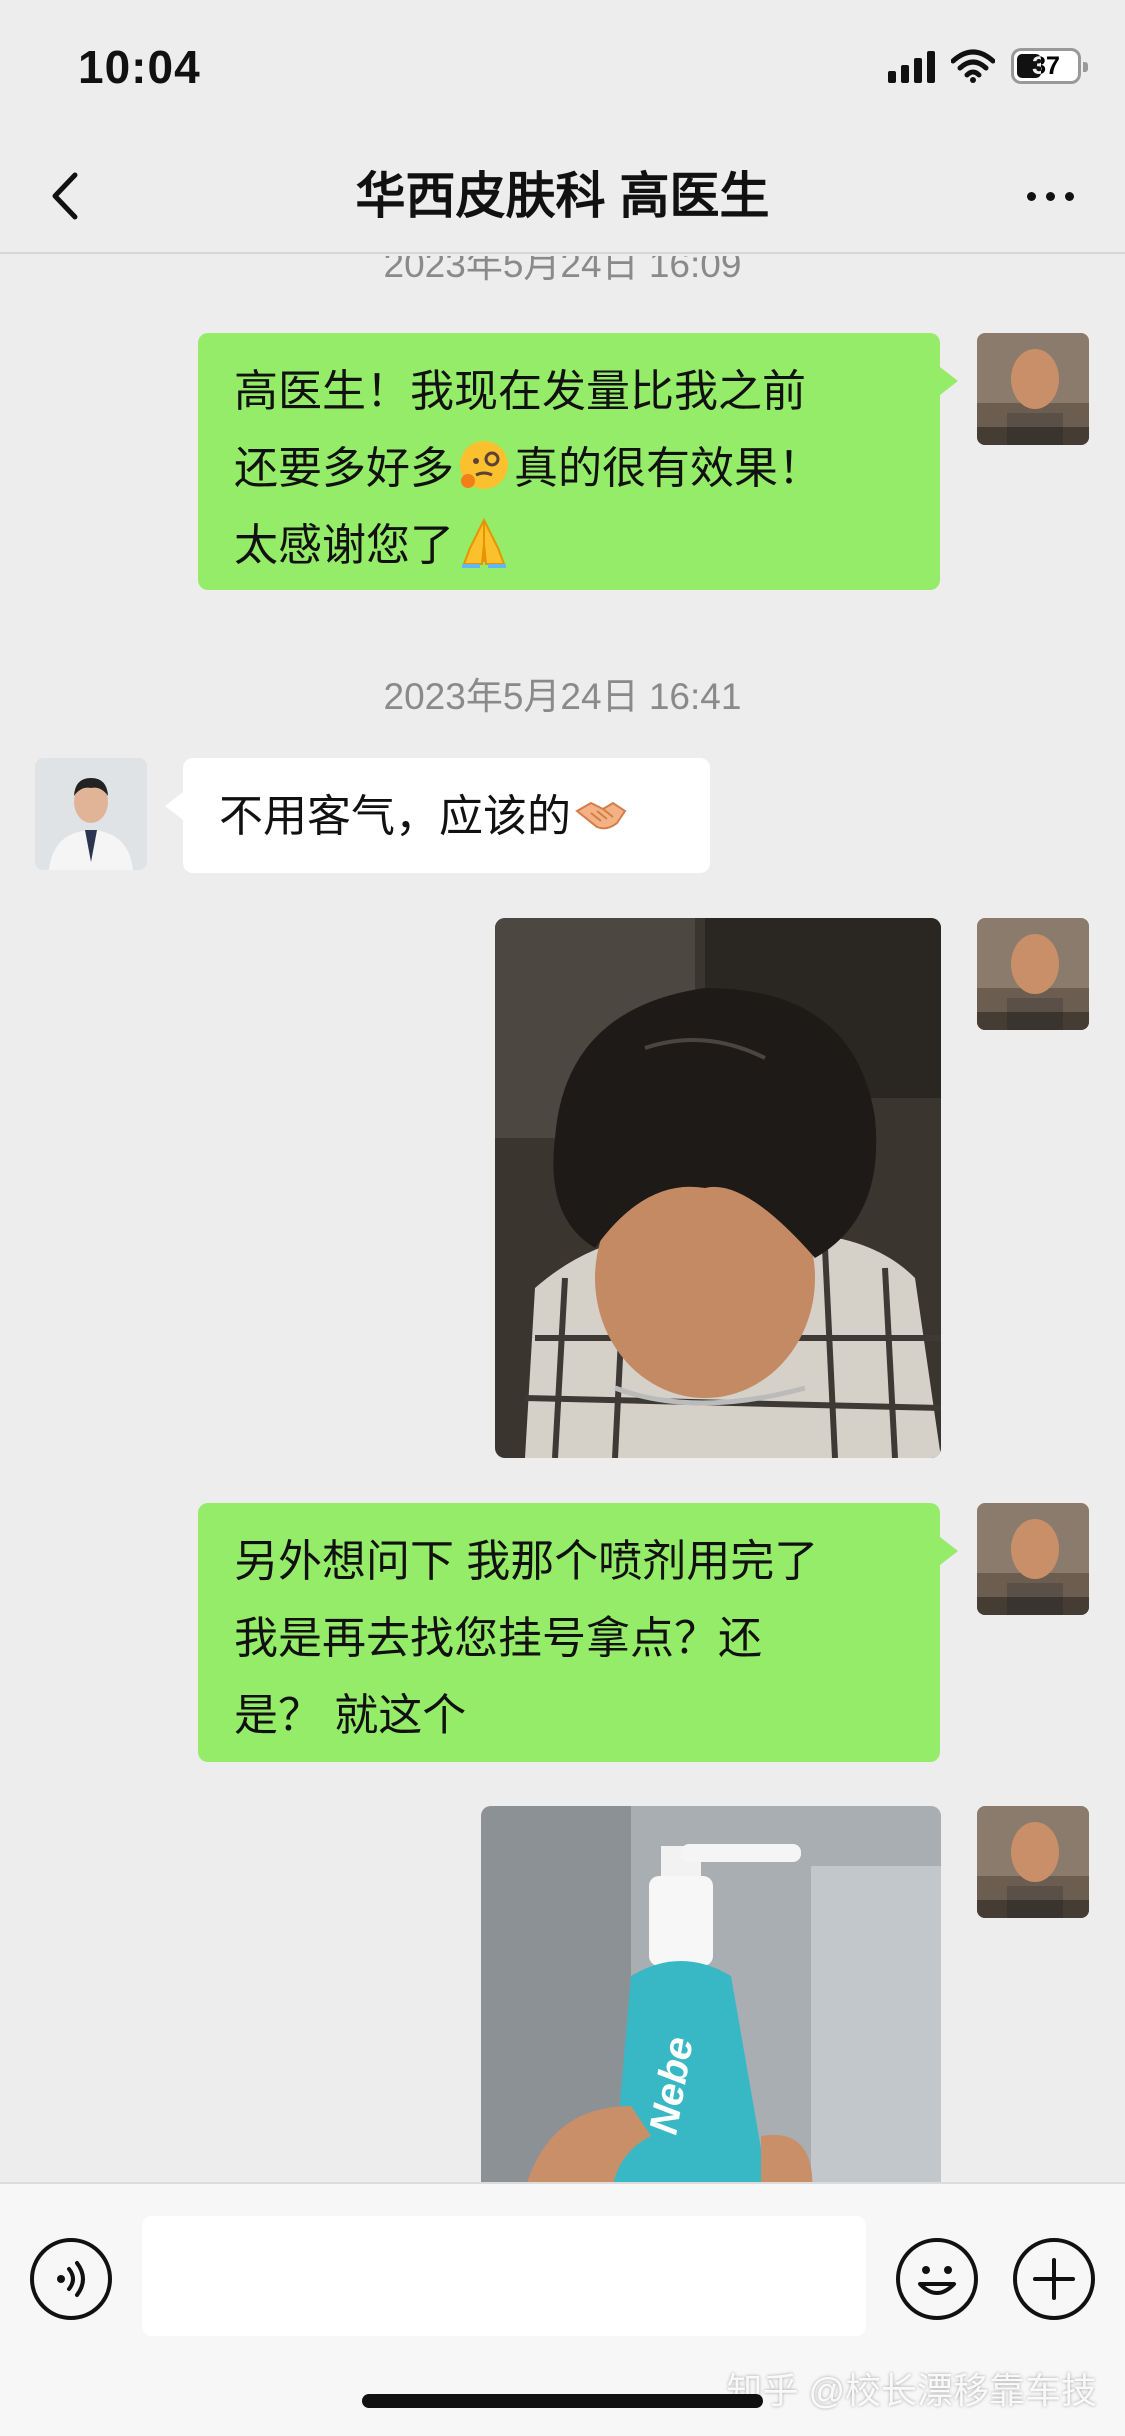 The image size is (1125, 2436). Describe the element at coordinates (601, 815) in the screenshot. I see `handshake-emoji-icon` at that location.